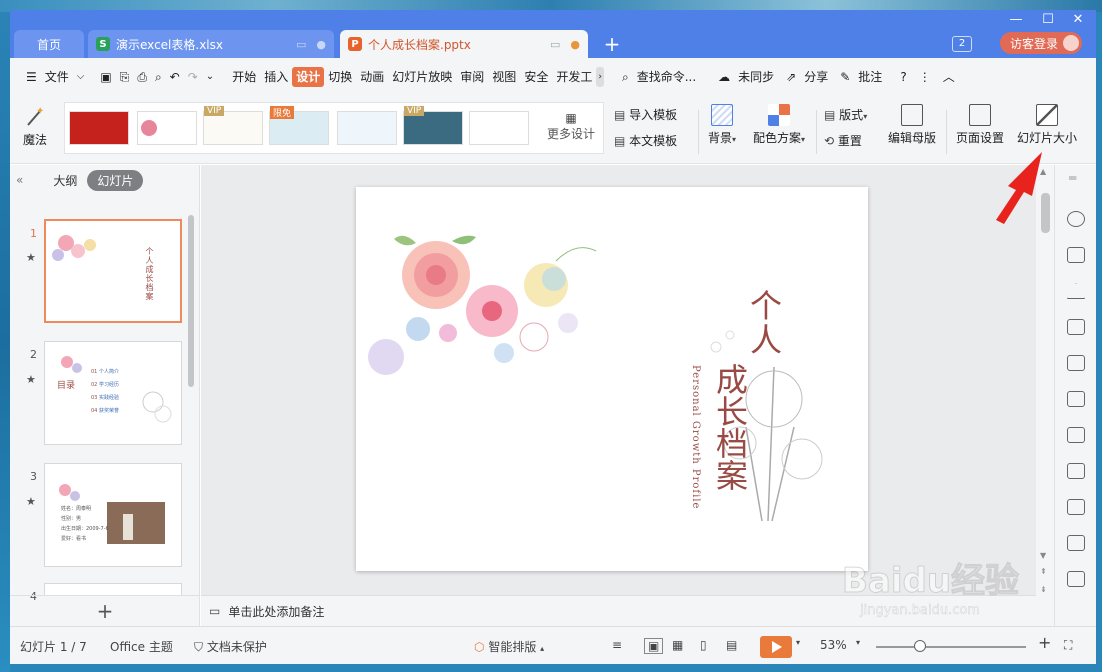 The image size is (1102, 672). What do you see at coordinates (779, 125) in the screenshot?
I see `color-scheme-button: 配色方案▾` at bounding box center [779, 125].